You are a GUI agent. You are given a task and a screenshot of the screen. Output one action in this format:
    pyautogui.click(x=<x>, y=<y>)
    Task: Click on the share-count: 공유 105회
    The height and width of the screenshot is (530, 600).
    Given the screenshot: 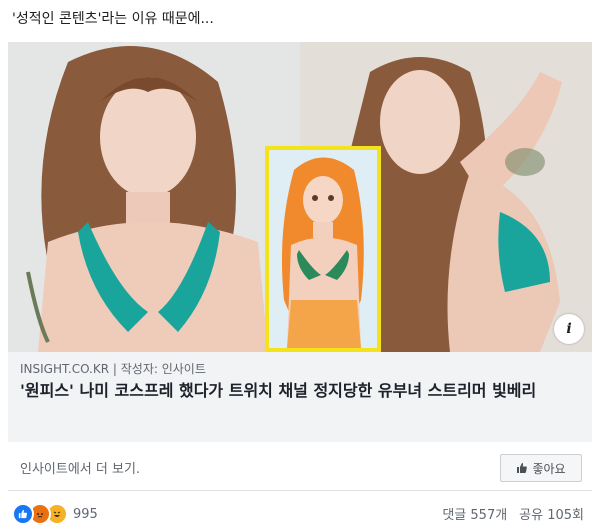 What is the action you would take?
    pyautogui.click(x=551, y=513)
    